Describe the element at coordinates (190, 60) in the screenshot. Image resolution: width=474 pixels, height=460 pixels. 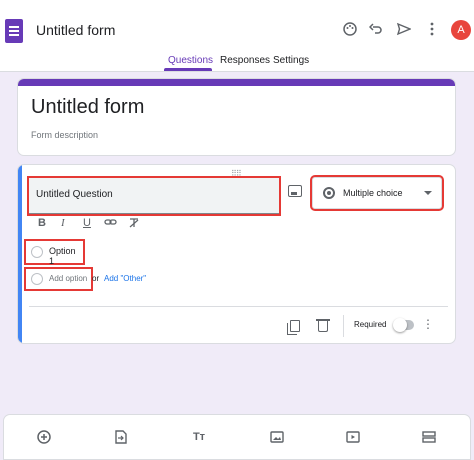
I see `tab-questions: Questions` at that location.